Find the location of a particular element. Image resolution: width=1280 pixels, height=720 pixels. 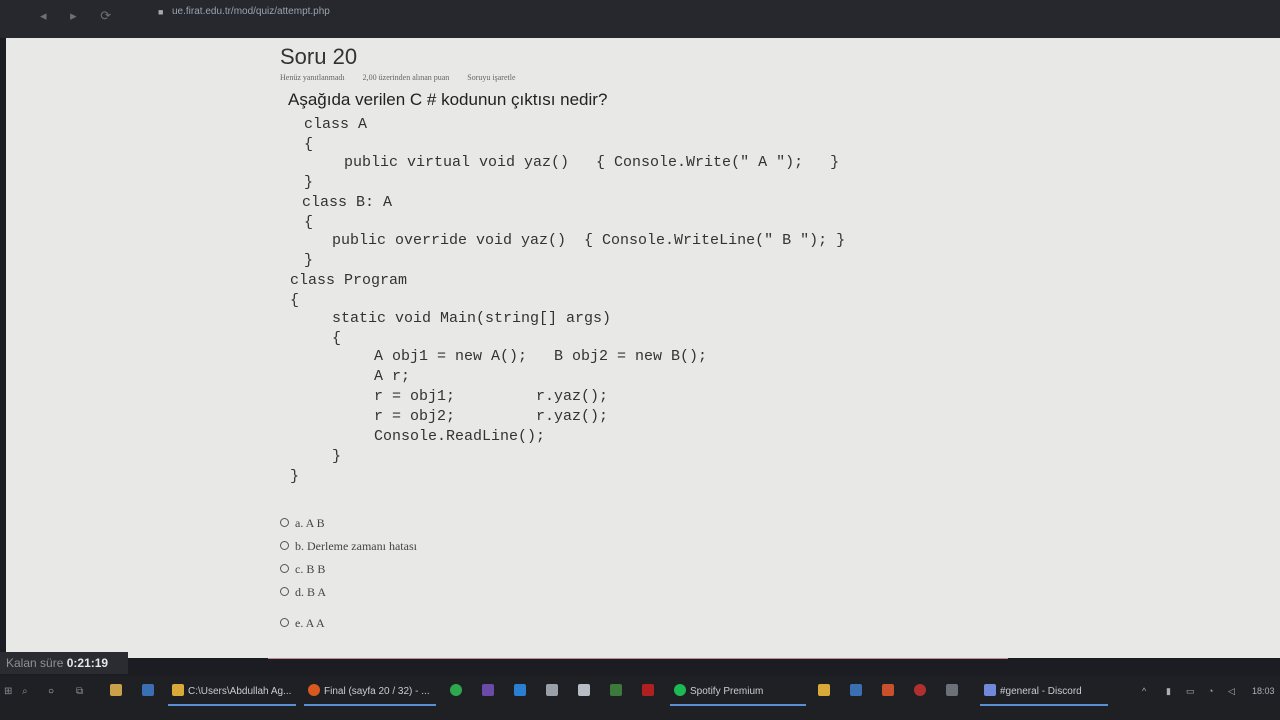

option-a: a. A B is located at coordinates (302, 523).